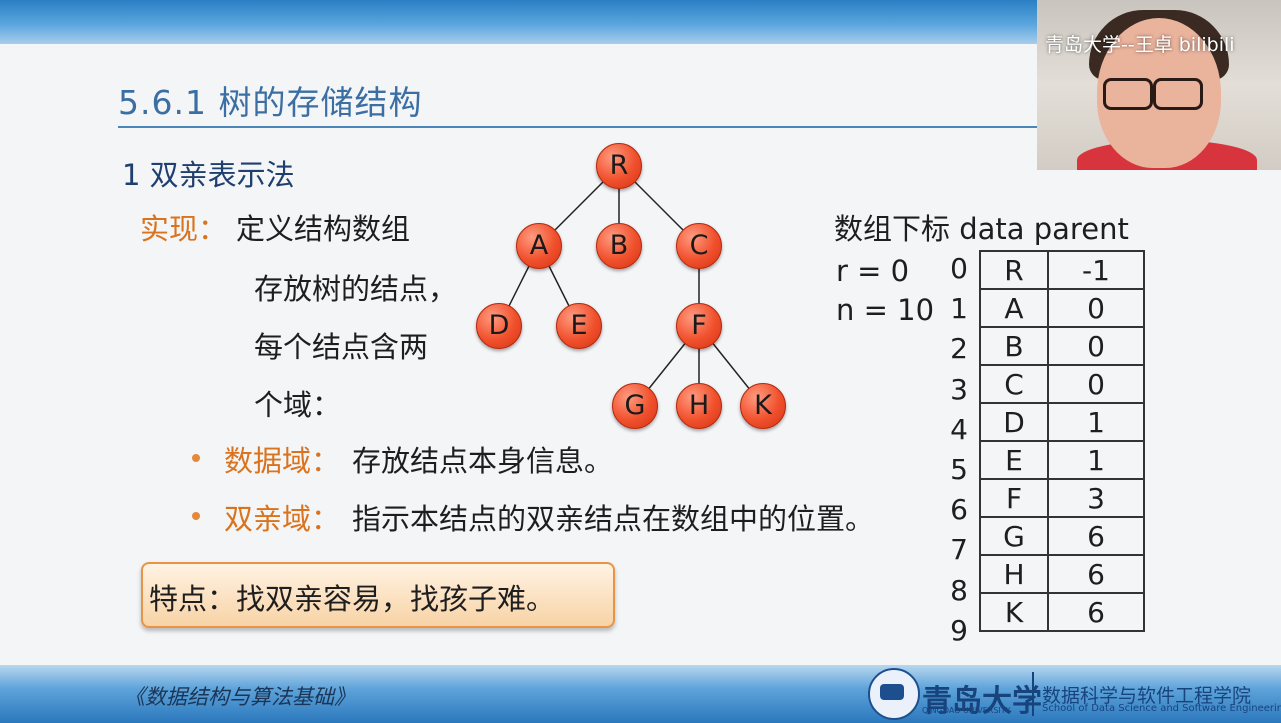 The width and height of the screenshot is (1281, 723). Describe the element at coordinates (1014, 346) in the screenshot. I see `array-data-cell: B` at that location.